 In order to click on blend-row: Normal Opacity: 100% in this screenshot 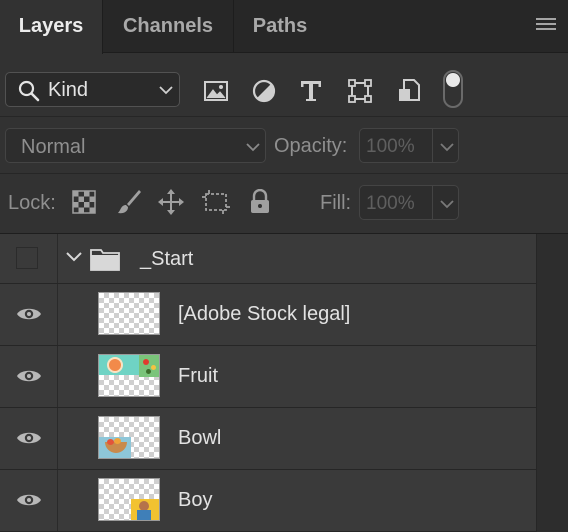, I will do `click(284, 145)`.